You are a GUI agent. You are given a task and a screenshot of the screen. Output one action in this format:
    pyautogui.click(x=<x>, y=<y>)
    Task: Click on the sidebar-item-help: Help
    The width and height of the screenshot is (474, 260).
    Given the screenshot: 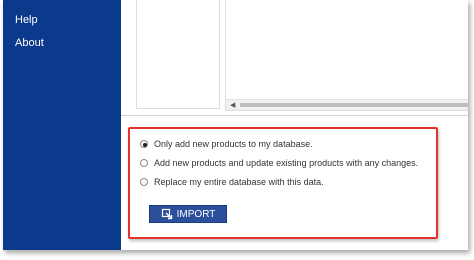 What is the action you would take?
    pyautogui.click(x=26, y=20)
    